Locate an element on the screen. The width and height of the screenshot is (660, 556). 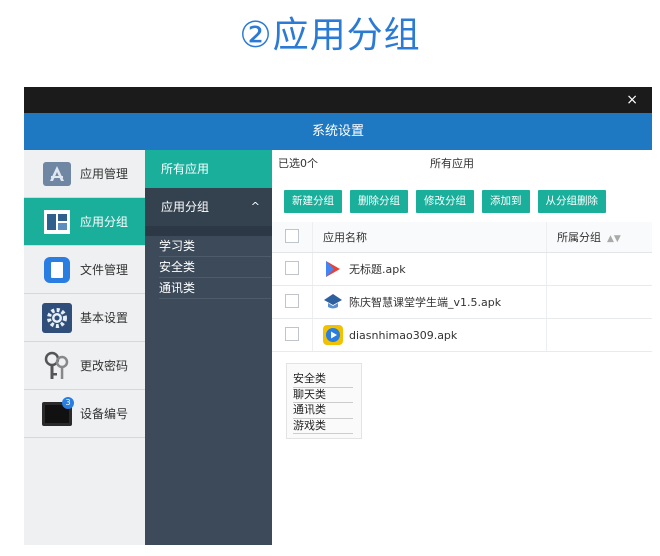
selected-count: 已选0个 is located at coordinates (298, 163).